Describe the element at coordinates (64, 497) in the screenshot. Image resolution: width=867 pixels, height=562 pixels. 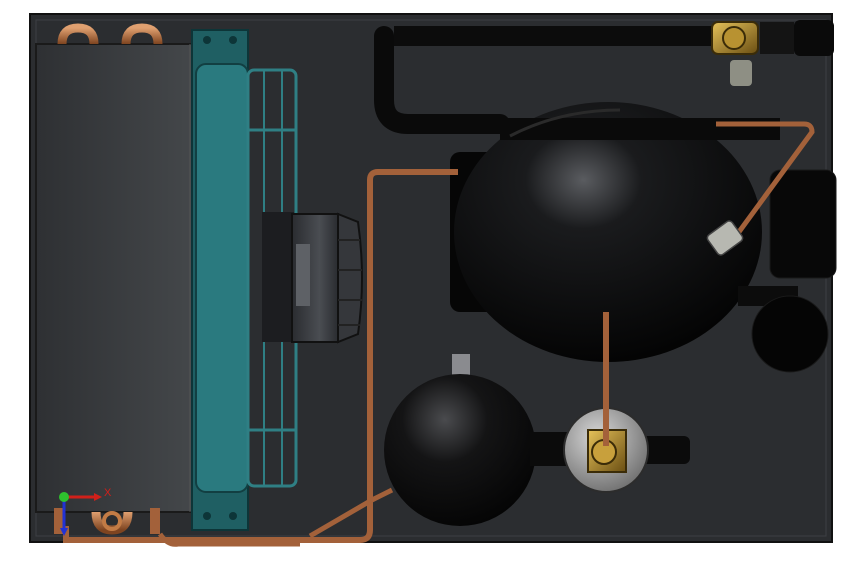
I see `y-axis-point` at that location.